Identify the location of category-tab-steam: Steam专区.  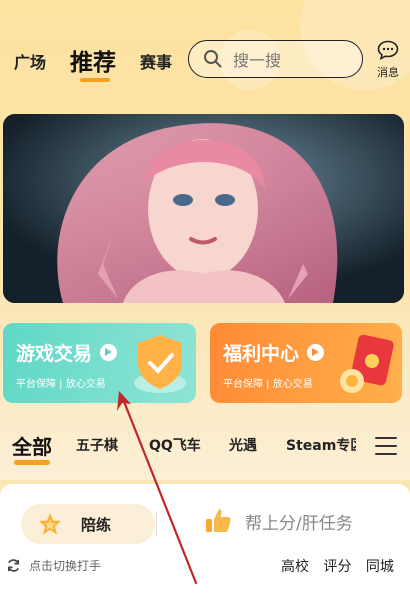
(321, 445).